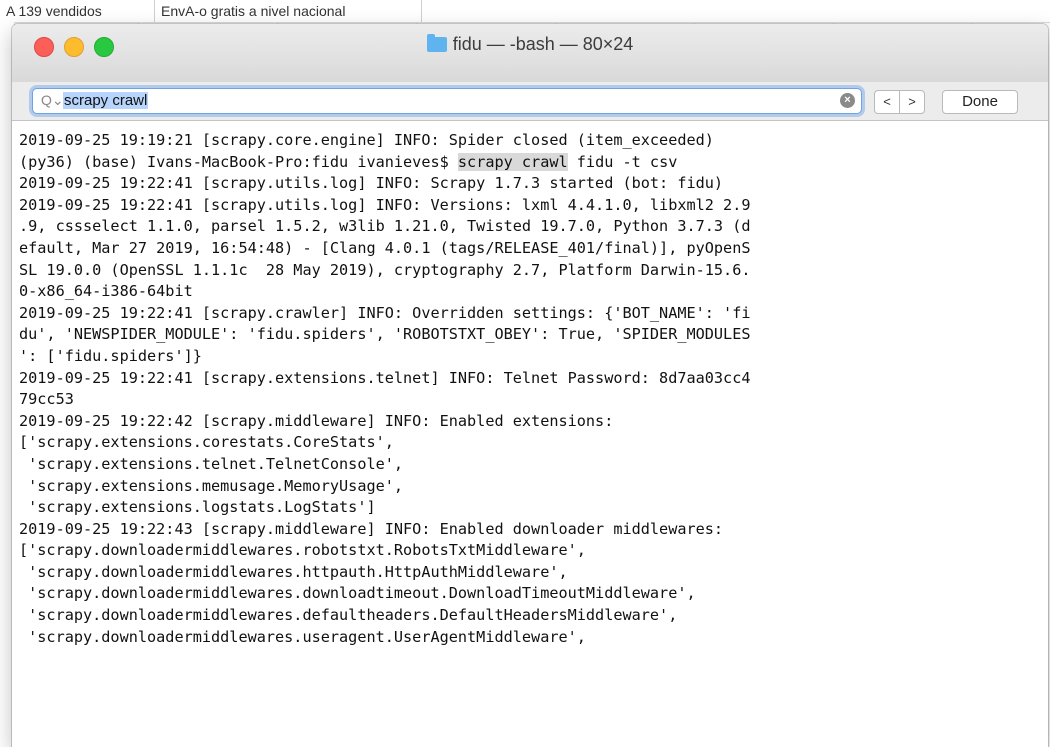 The image size is (1050, 747). I want to click on find-bar: Q⌄ scrapy crawl × < > Done, so click(530, 101).